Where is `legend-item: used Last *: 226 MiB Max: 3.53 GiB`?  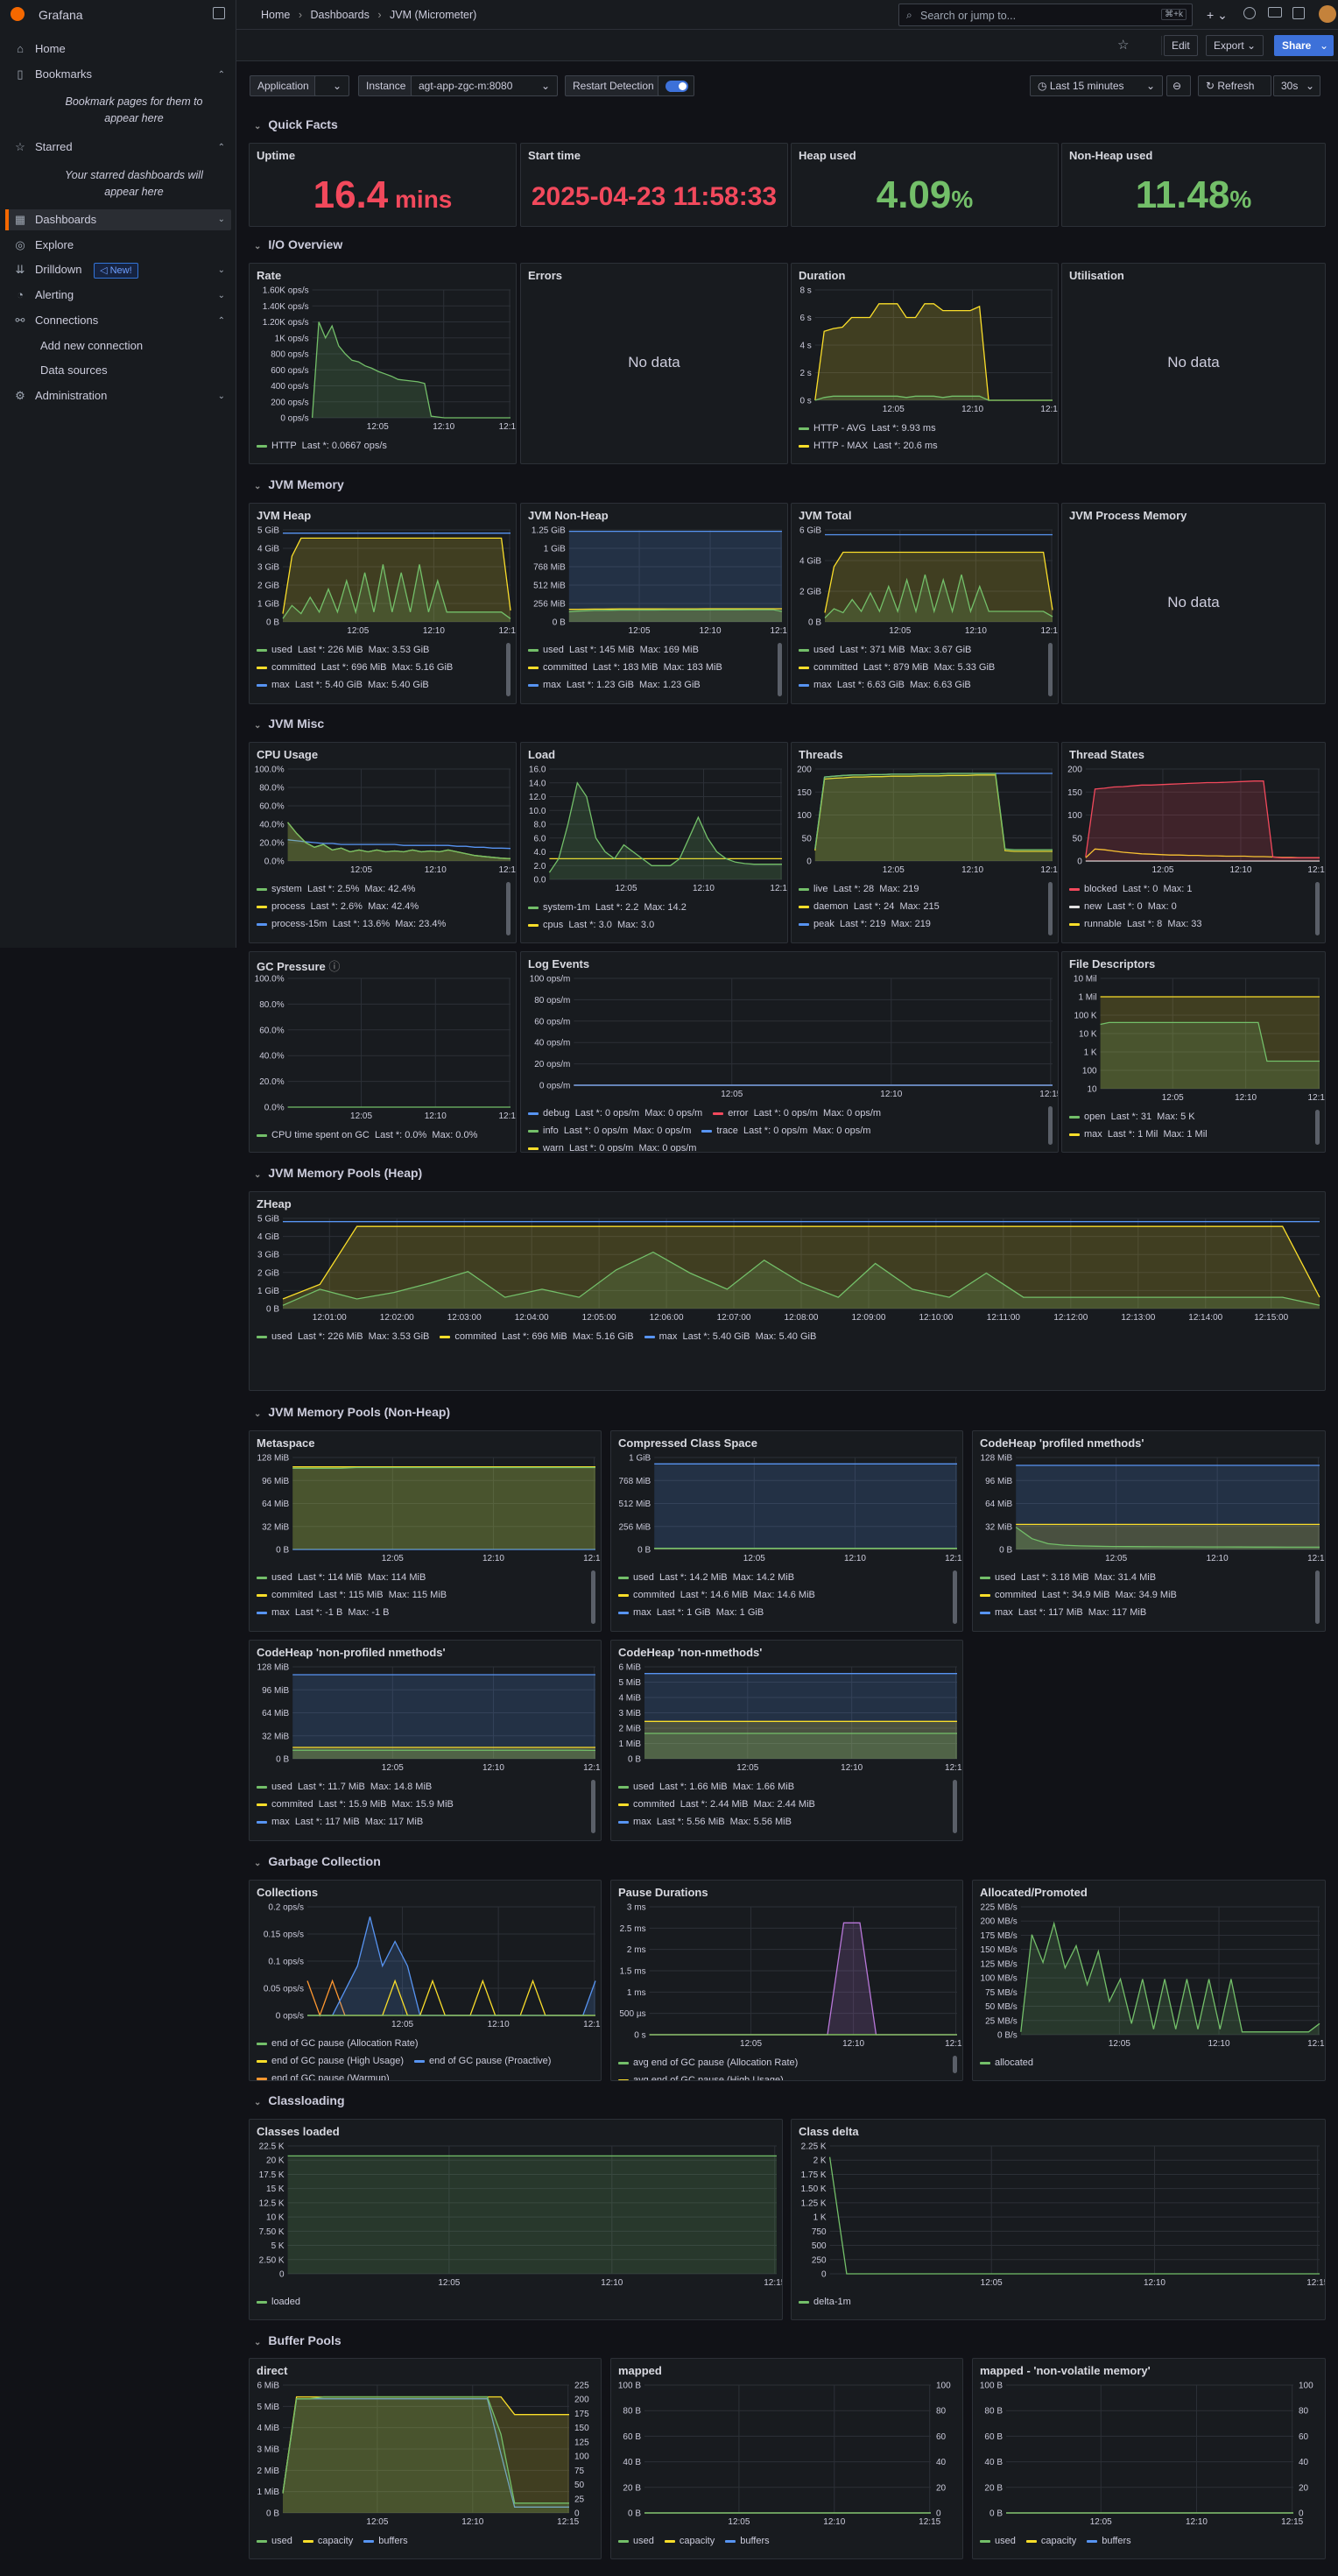 legend-item: used Last *: 226 MiB Max: 3.53 GiB is located at coordinates (343, 650).